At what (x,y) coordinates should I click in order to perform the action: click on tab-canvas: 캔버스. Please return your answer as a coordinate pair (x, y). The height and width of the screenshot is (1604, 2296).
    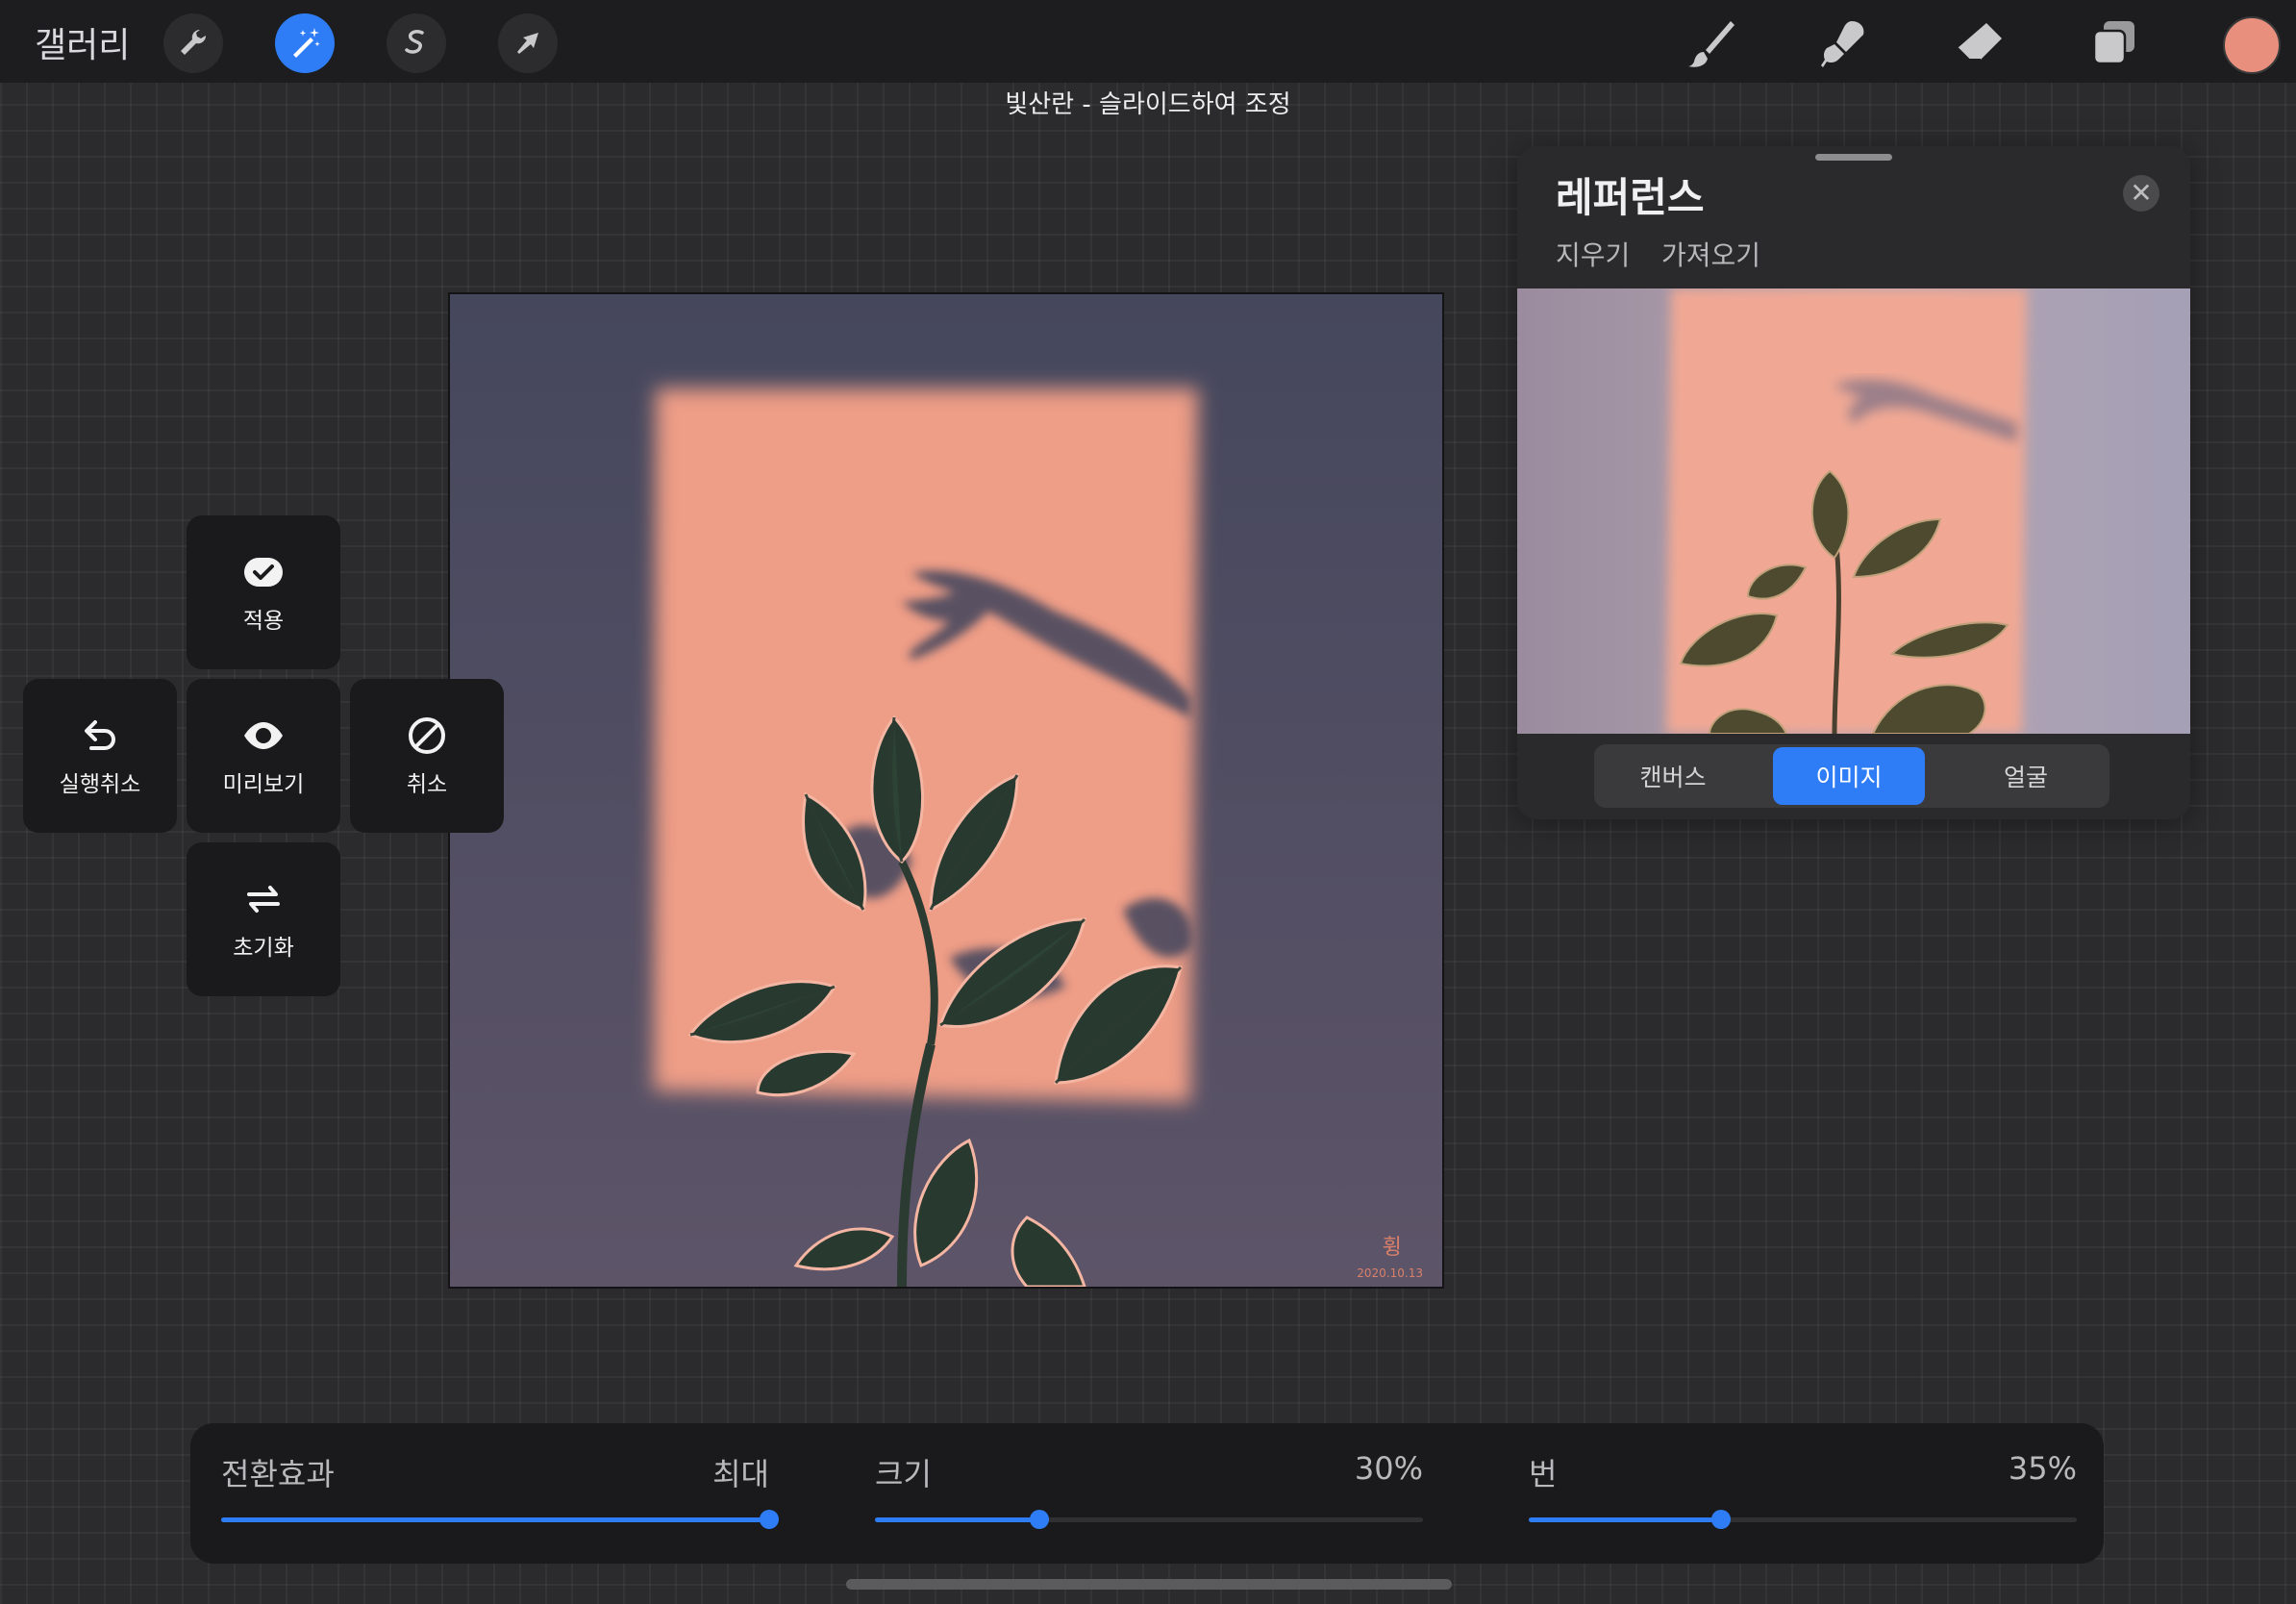
    Looking at the image, I should click on (1673, 776).